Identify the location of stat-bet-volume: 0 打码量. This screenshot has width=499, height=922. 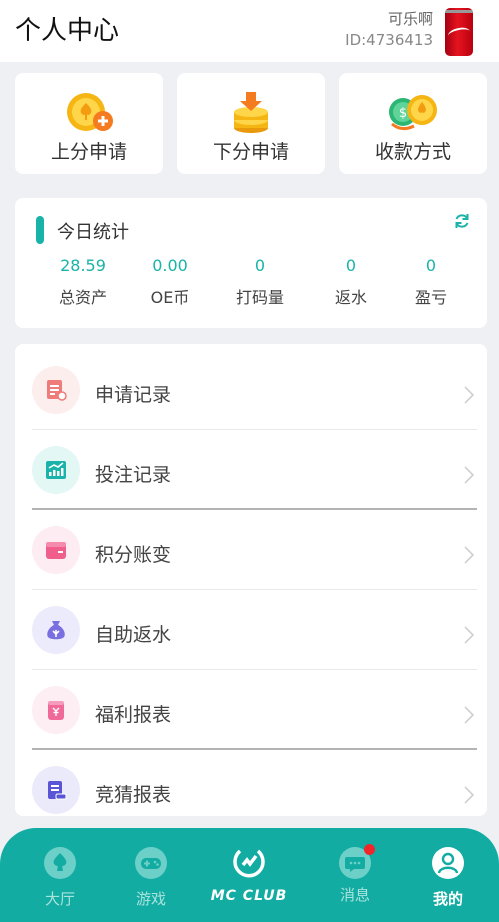
(260, 281).